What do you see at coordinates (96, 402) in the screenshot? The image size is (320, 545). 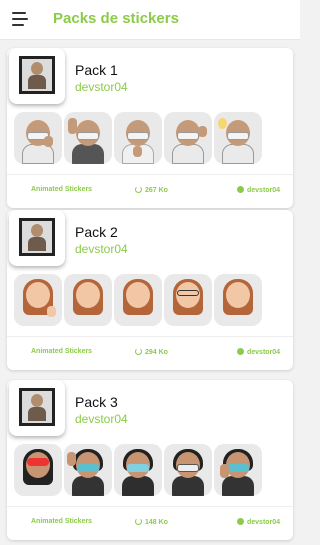 I see `pack-title: Pack 3` at bounding box center [96, 402].